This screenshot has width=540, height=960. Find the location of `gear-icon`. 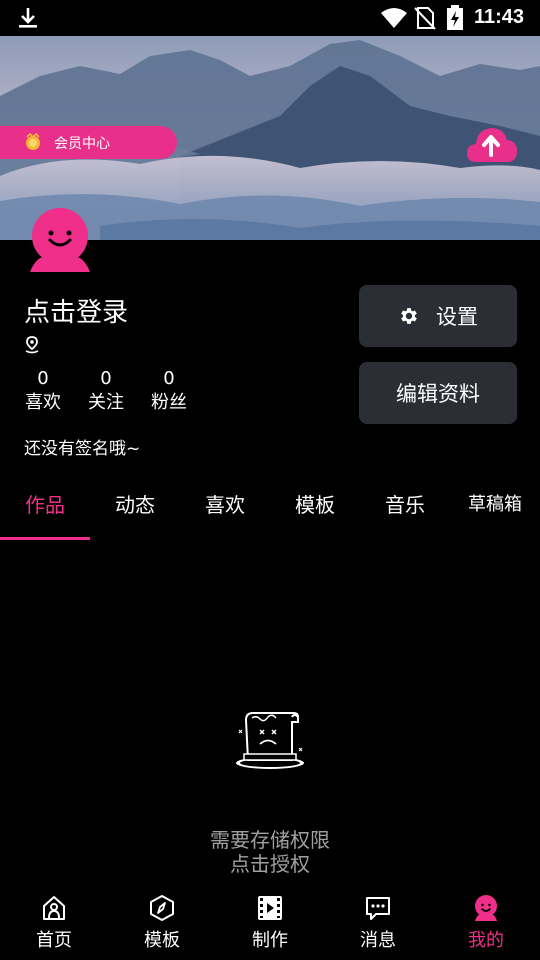

gear-icon is located at coordinates (409, 316).